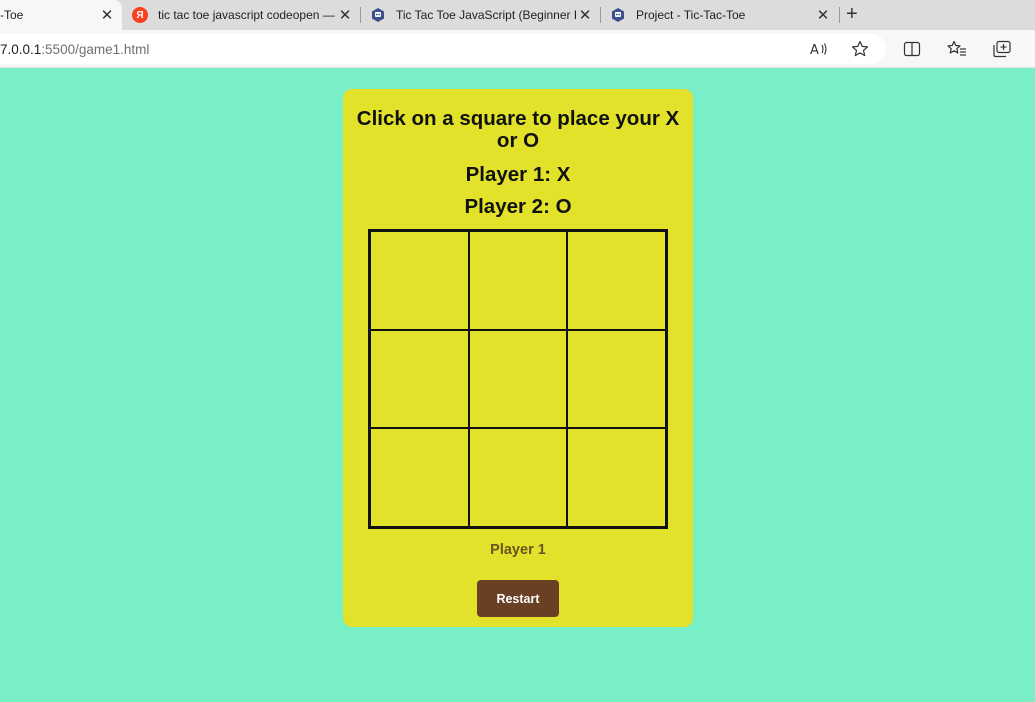  I want to click on yandex-icon: Я, so click(140, 15).